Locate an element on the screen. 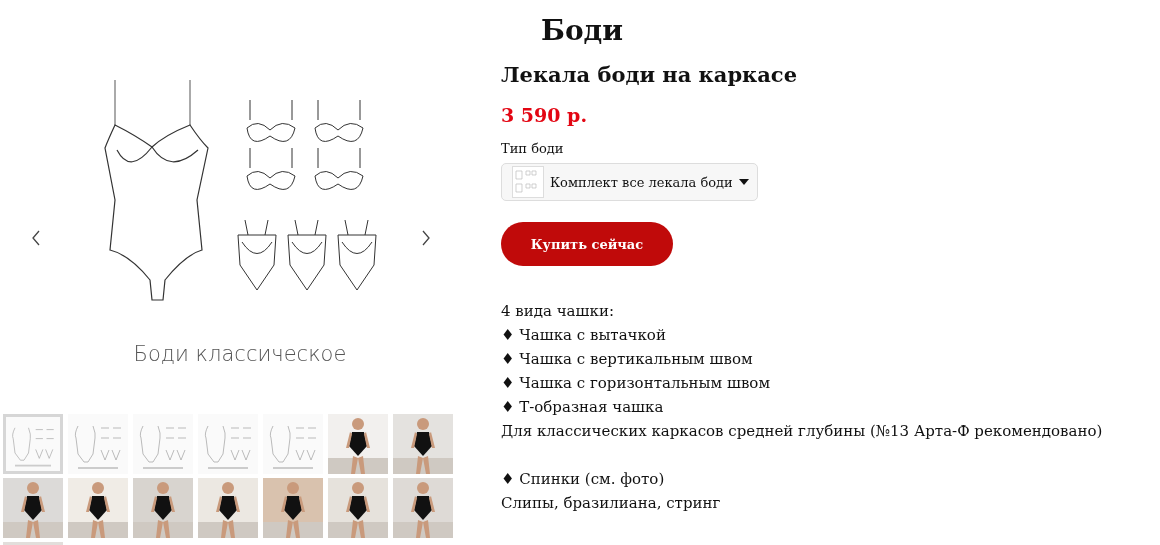 This screenshot has height=545, width=1160. description-line: Слипы, бразилиана, стринг is located at coordinates (611, 503).